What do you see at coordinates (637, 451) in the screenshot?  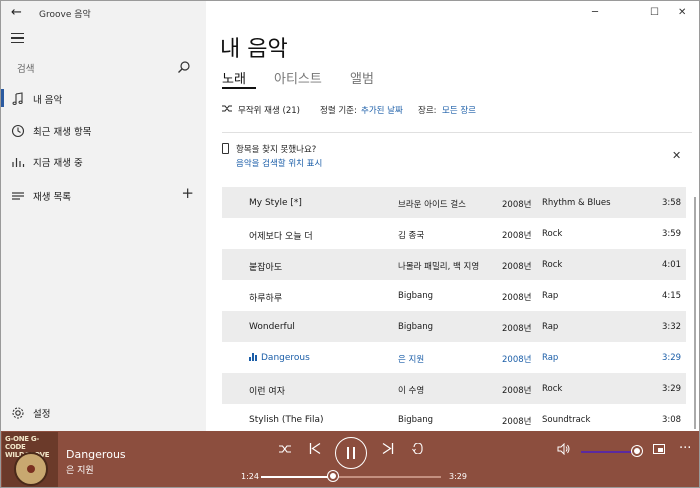 I see `volume-thumb` at bounding box center [637, 451].